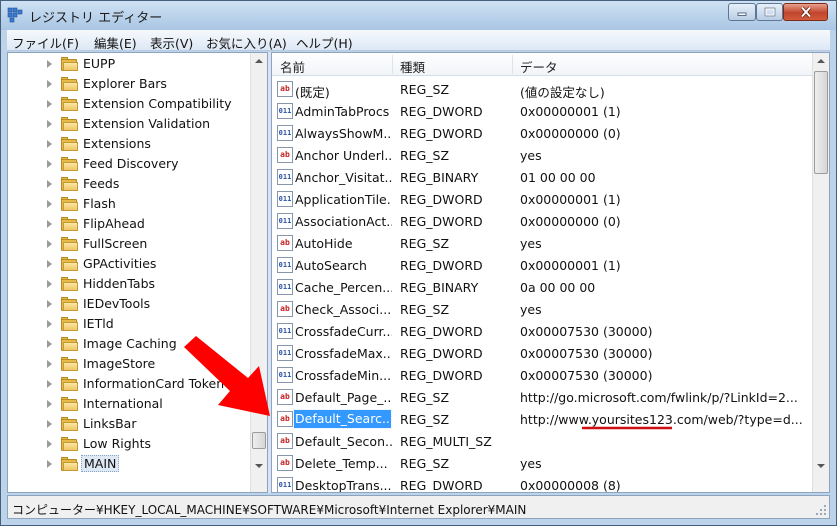 This screenshot has width=837, height=526. I want to click on tree-item: FlipAhead, so click(130, 224).